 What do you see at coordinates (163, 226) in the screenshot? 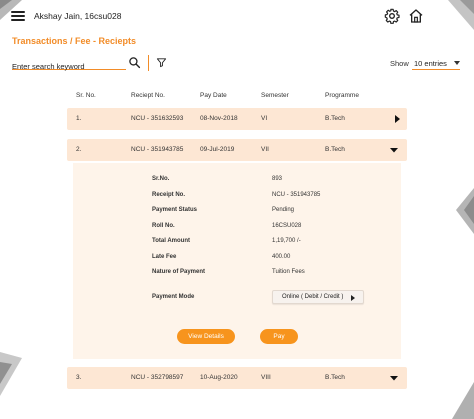
I see `detail-label-roll-no: Roll No.` at bounding box center [163, 226].